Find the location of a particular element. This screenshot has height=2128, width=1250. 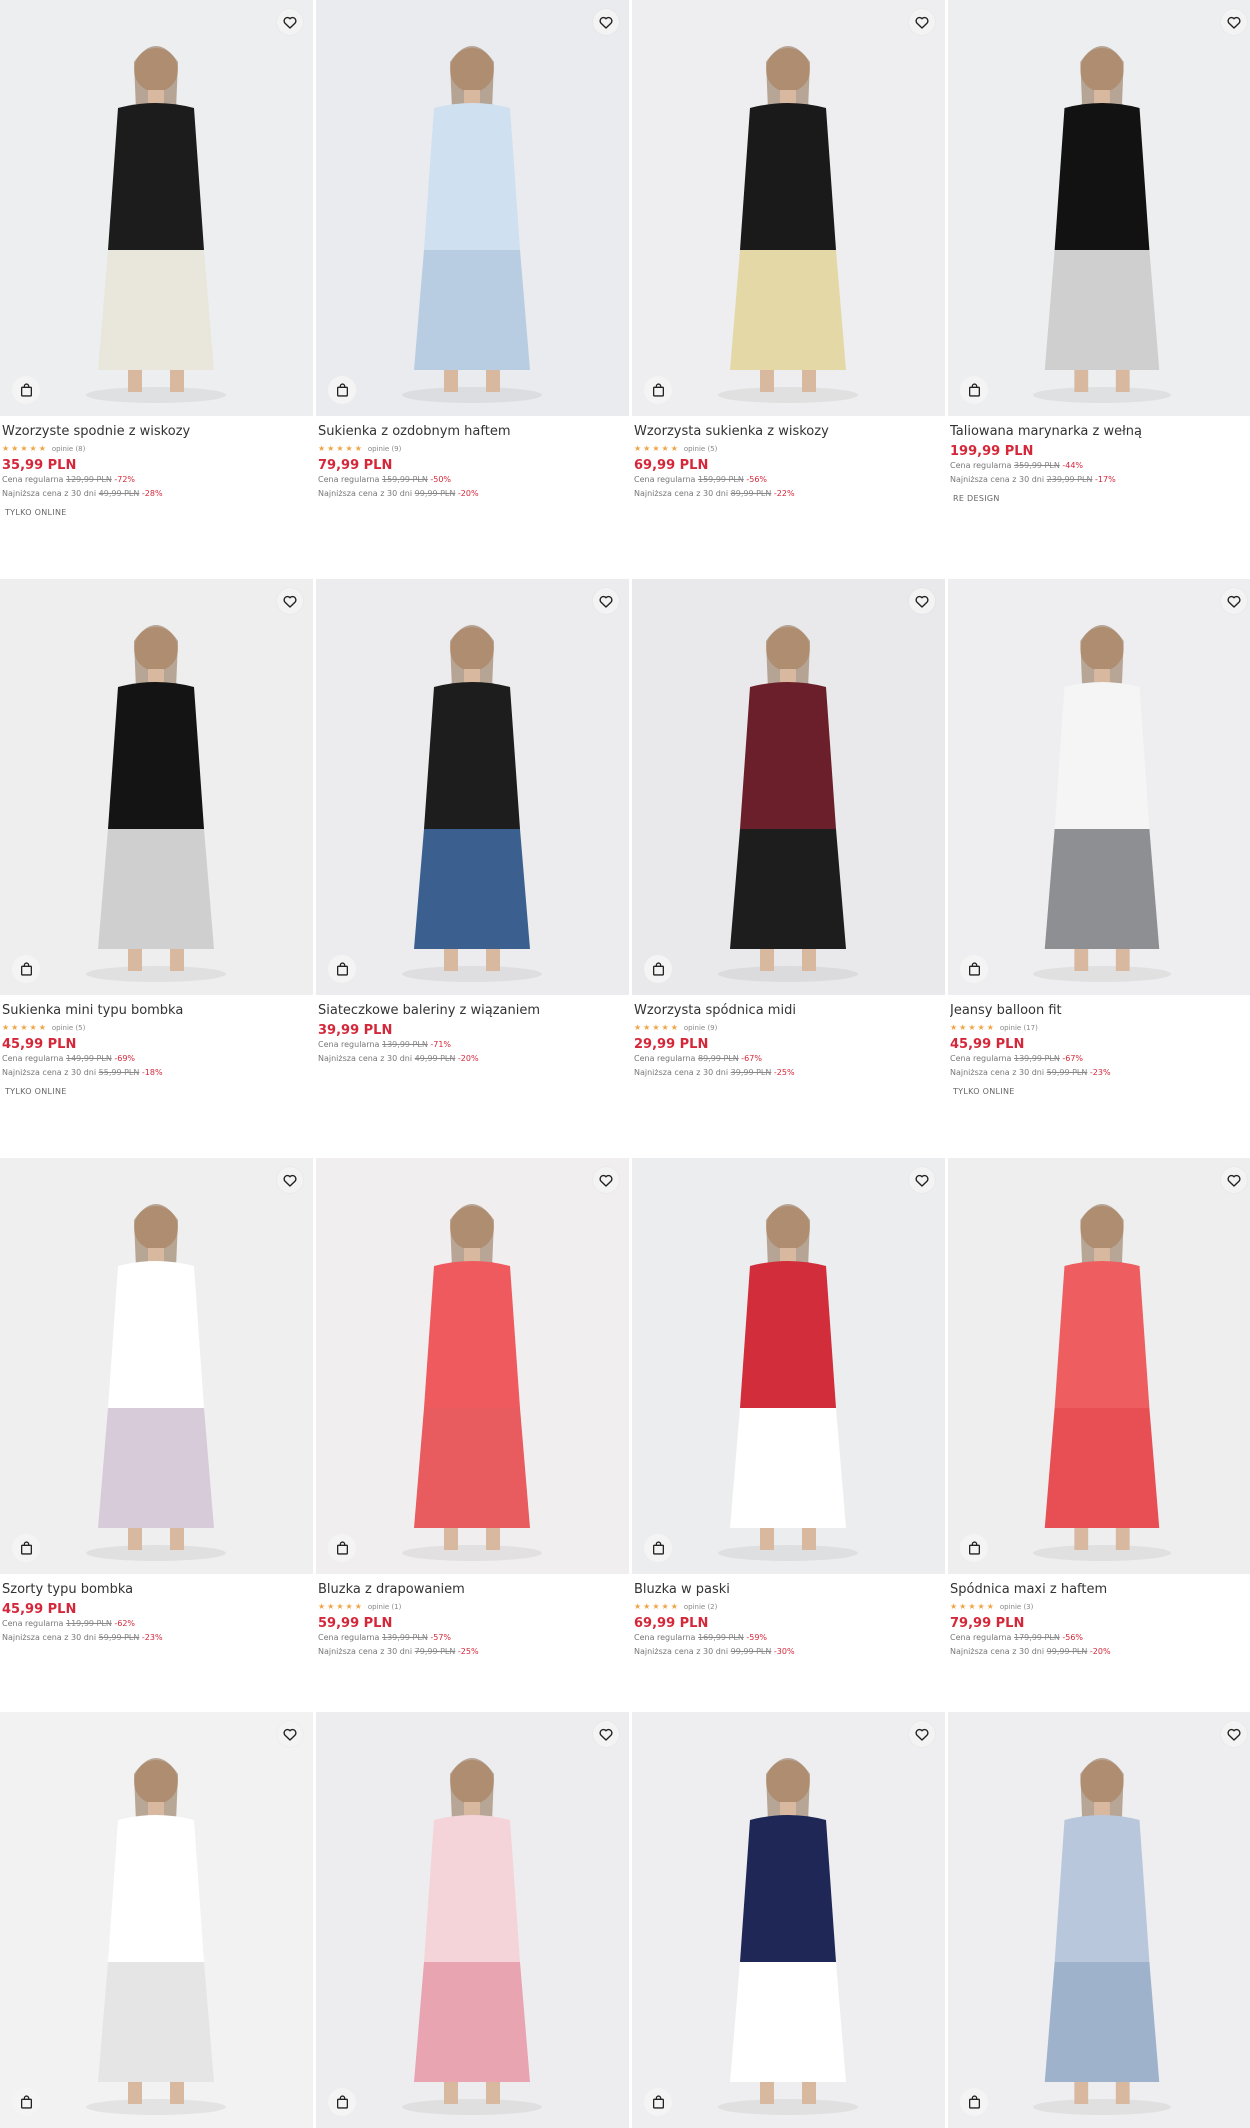

rating: ★★★★★ opinie (2) is located at coordinates (788, 1606).